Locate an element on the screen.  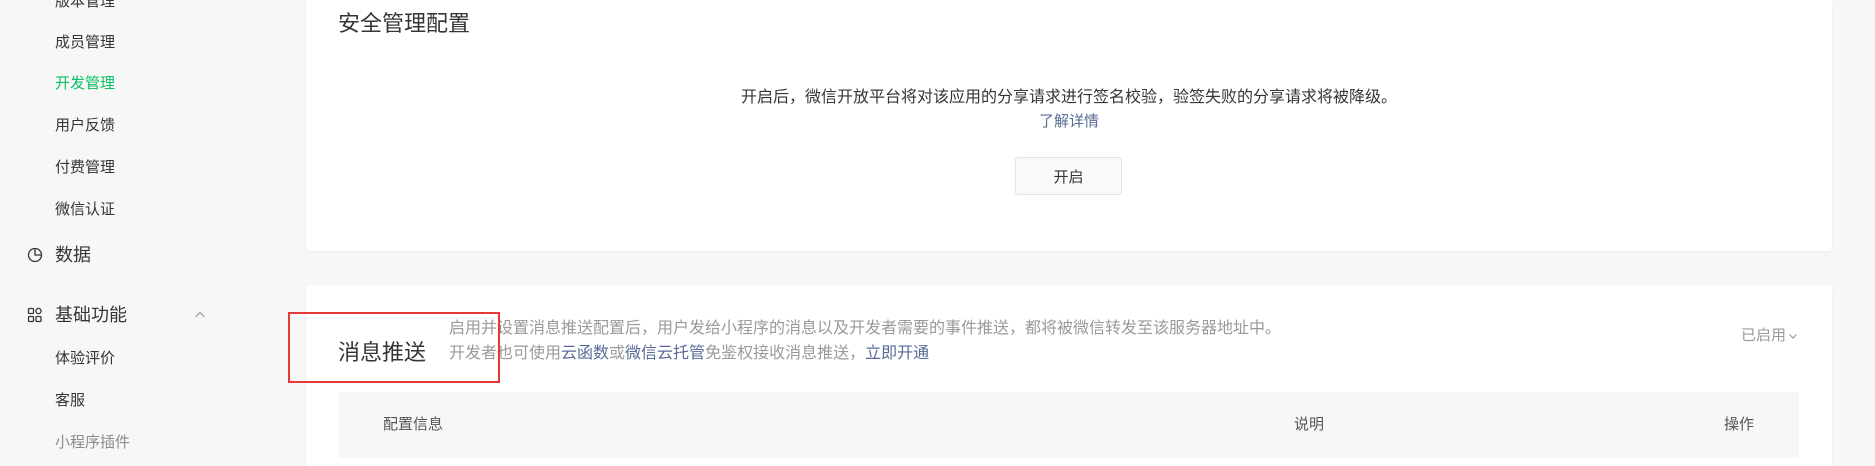
sidebar-item-development-management: 开发管理 is located at coordinates (85, 84).